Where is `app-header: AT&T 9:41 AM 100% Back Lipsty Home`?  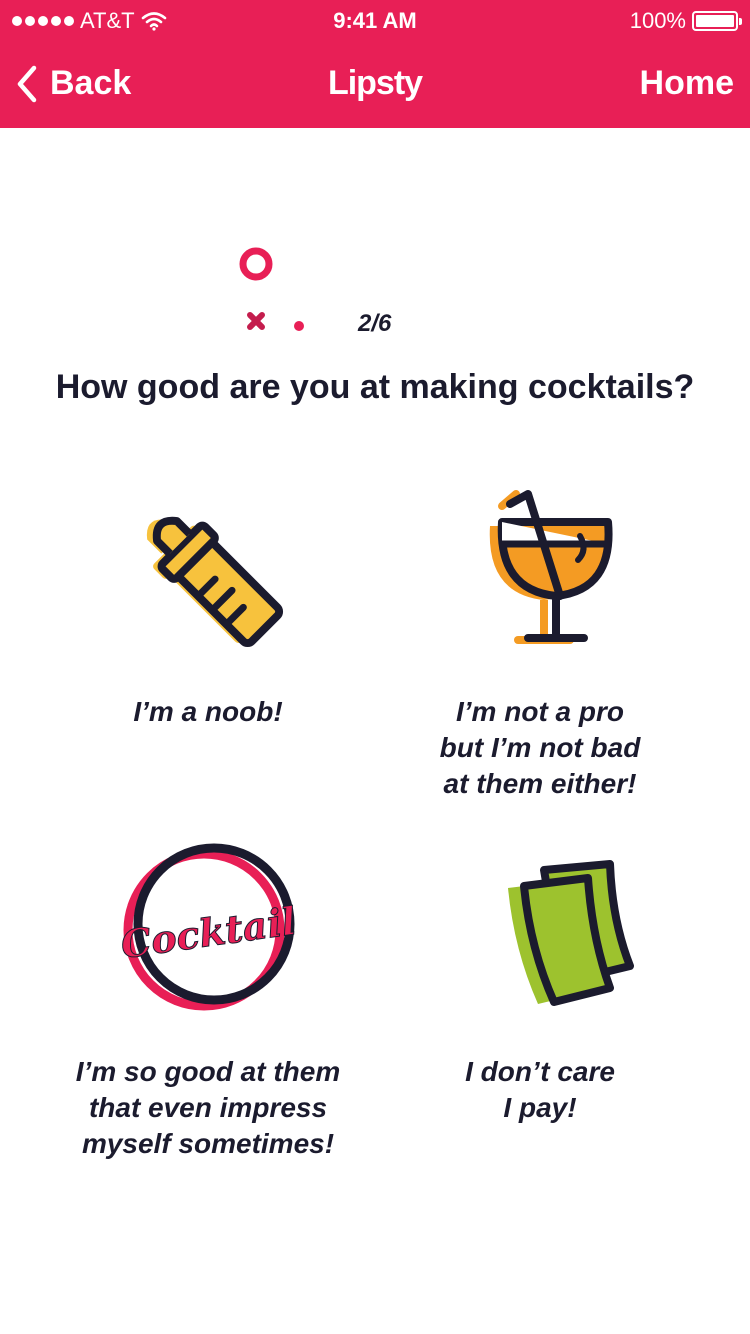 app-header: AT&T 9:41 AM 100% Back Lipsty Home is located at coordinates (375, 64).